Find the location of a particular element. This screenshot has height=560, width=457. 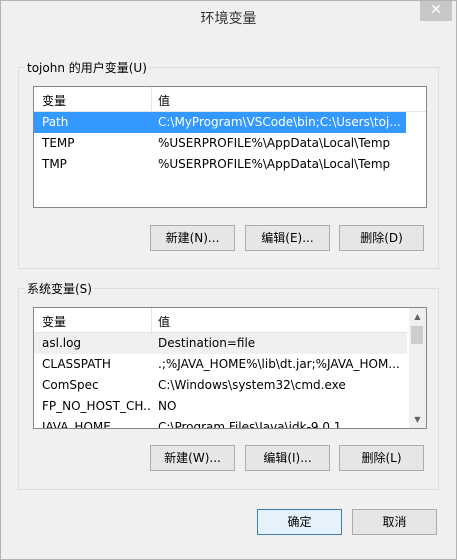

close-icon: ✕ is located at coordinates (436, 10).